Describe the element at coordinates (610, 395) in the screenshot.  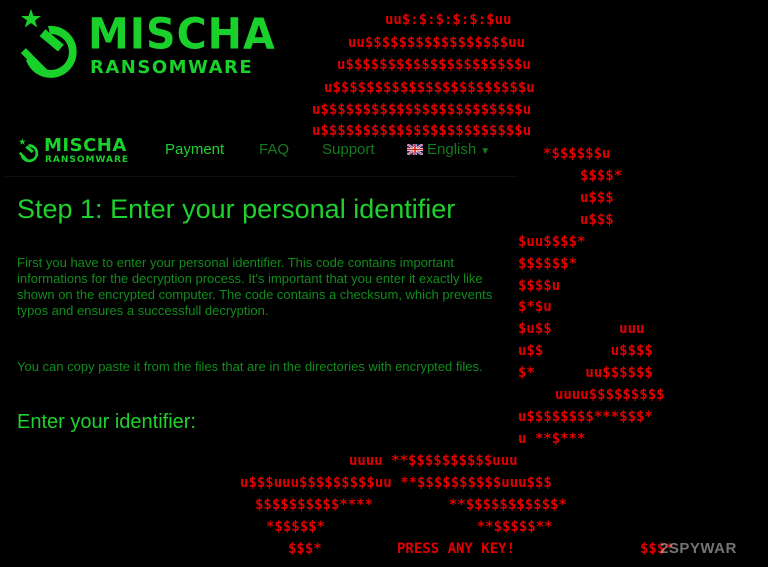
I see `ascii-line: uuuu$$$$$$$$$` at that location.